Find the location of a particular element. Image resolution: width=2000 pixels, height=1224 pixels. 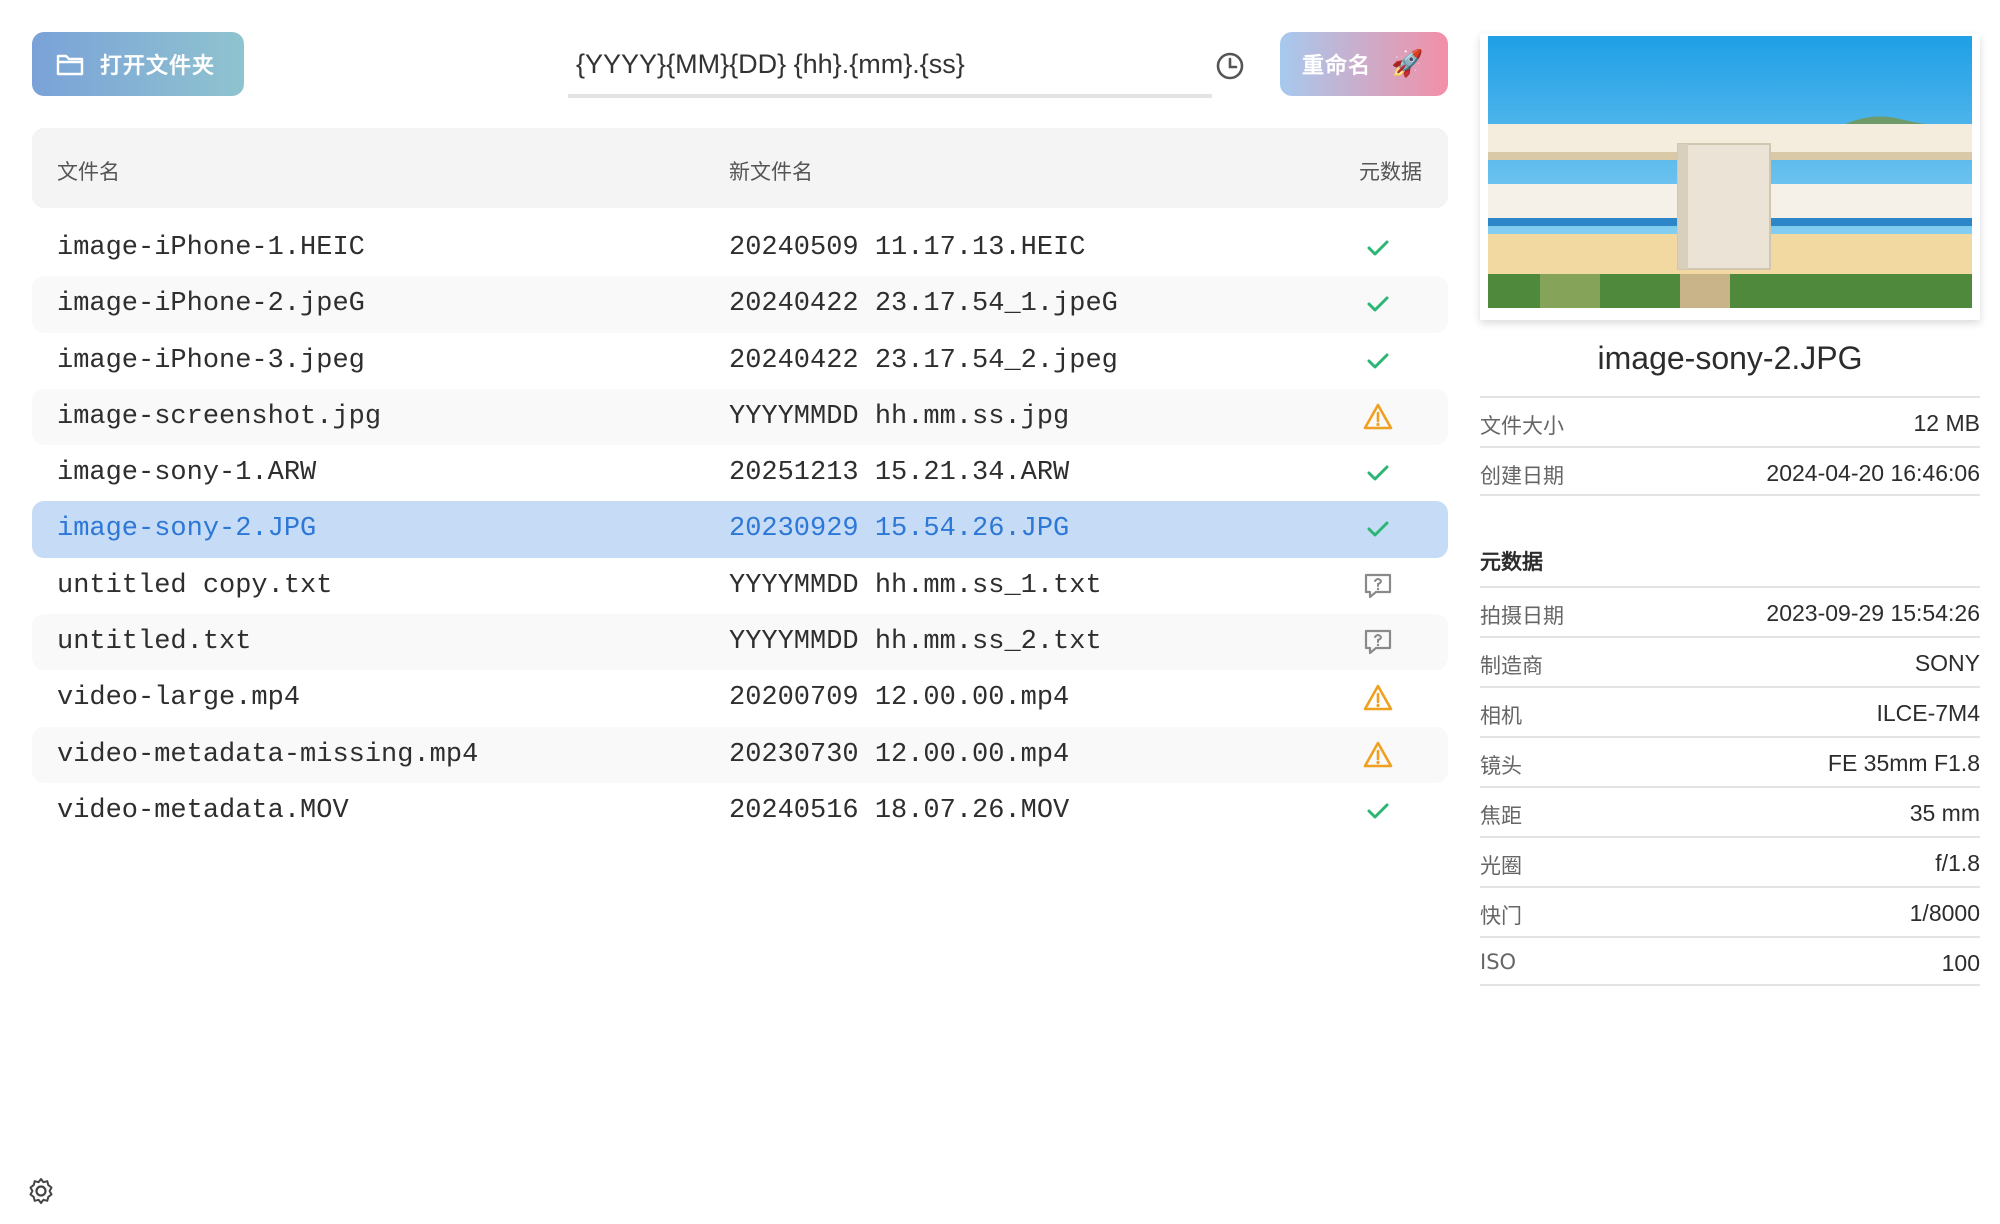

gear-icon is located at coordinates (41, 1191).